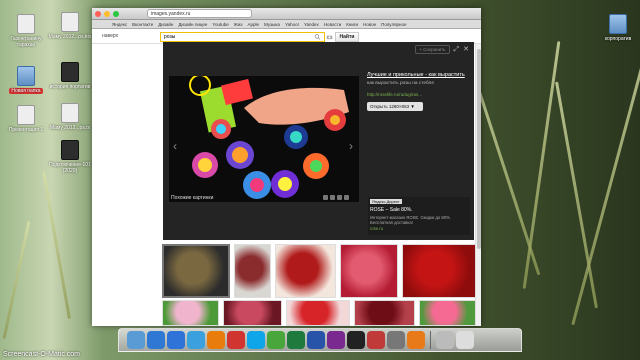  Describe the element at coordinates (336, 340) in the screenshot. I see `close-app-icon` at that location.